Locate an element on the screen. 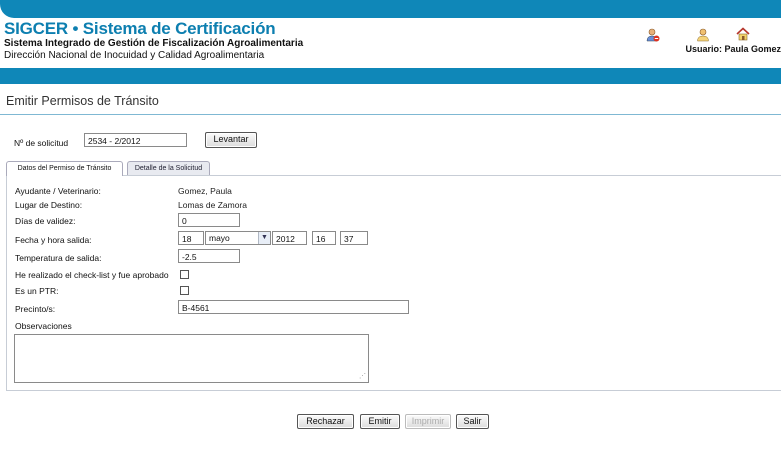  departure-year-input: 2012 is located at coordinates (289, 238).